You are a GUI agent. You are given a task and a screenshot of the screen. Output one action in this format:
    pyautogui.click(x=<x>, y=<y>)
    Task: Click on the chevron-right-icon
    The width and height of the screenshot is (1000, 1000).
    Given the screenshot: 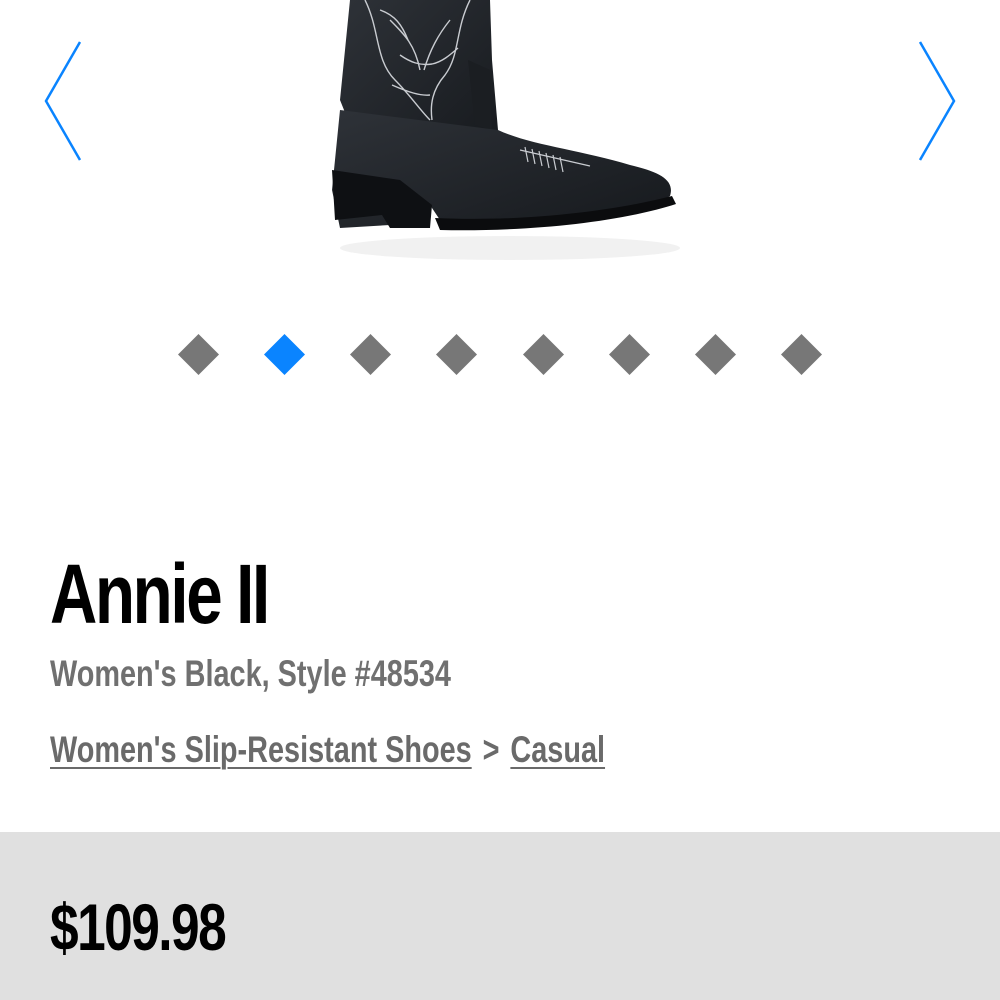 What is the action you would take?
    pyautogui.click(x=937, y=101)
    